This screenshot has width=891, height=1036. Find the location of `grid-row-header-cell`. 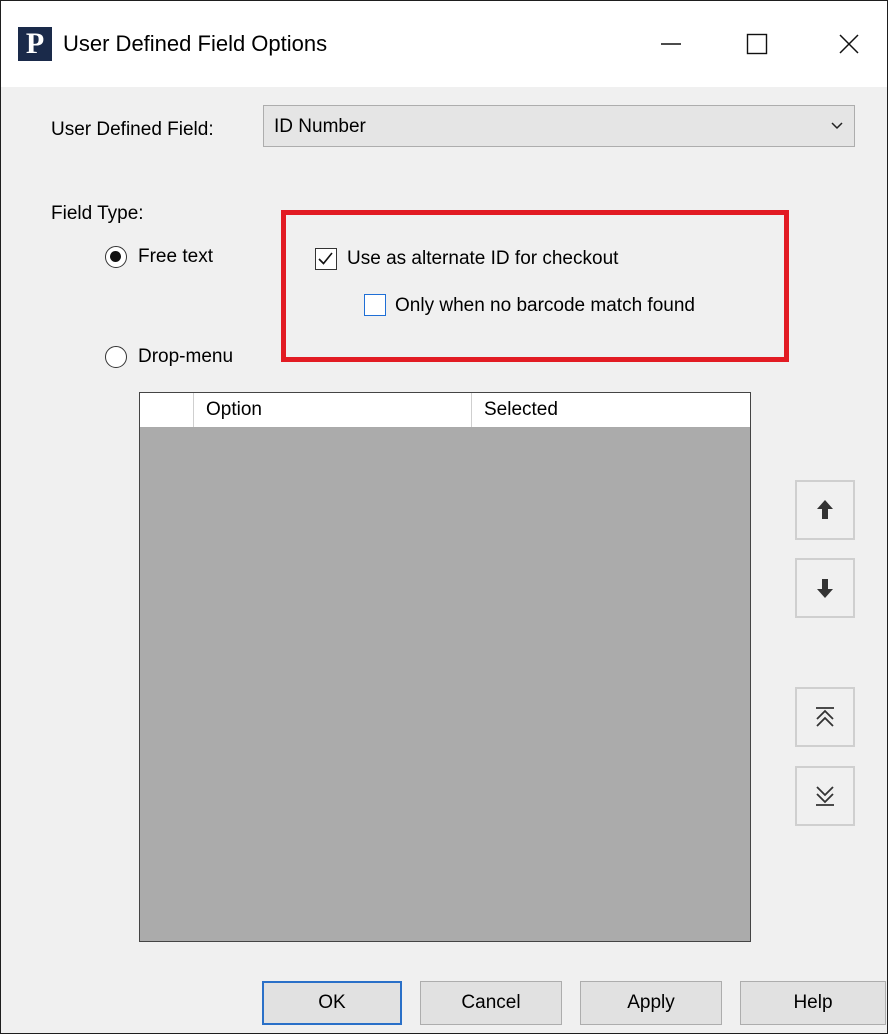

grid-row-header-cell is located at coordinates (167, 410).